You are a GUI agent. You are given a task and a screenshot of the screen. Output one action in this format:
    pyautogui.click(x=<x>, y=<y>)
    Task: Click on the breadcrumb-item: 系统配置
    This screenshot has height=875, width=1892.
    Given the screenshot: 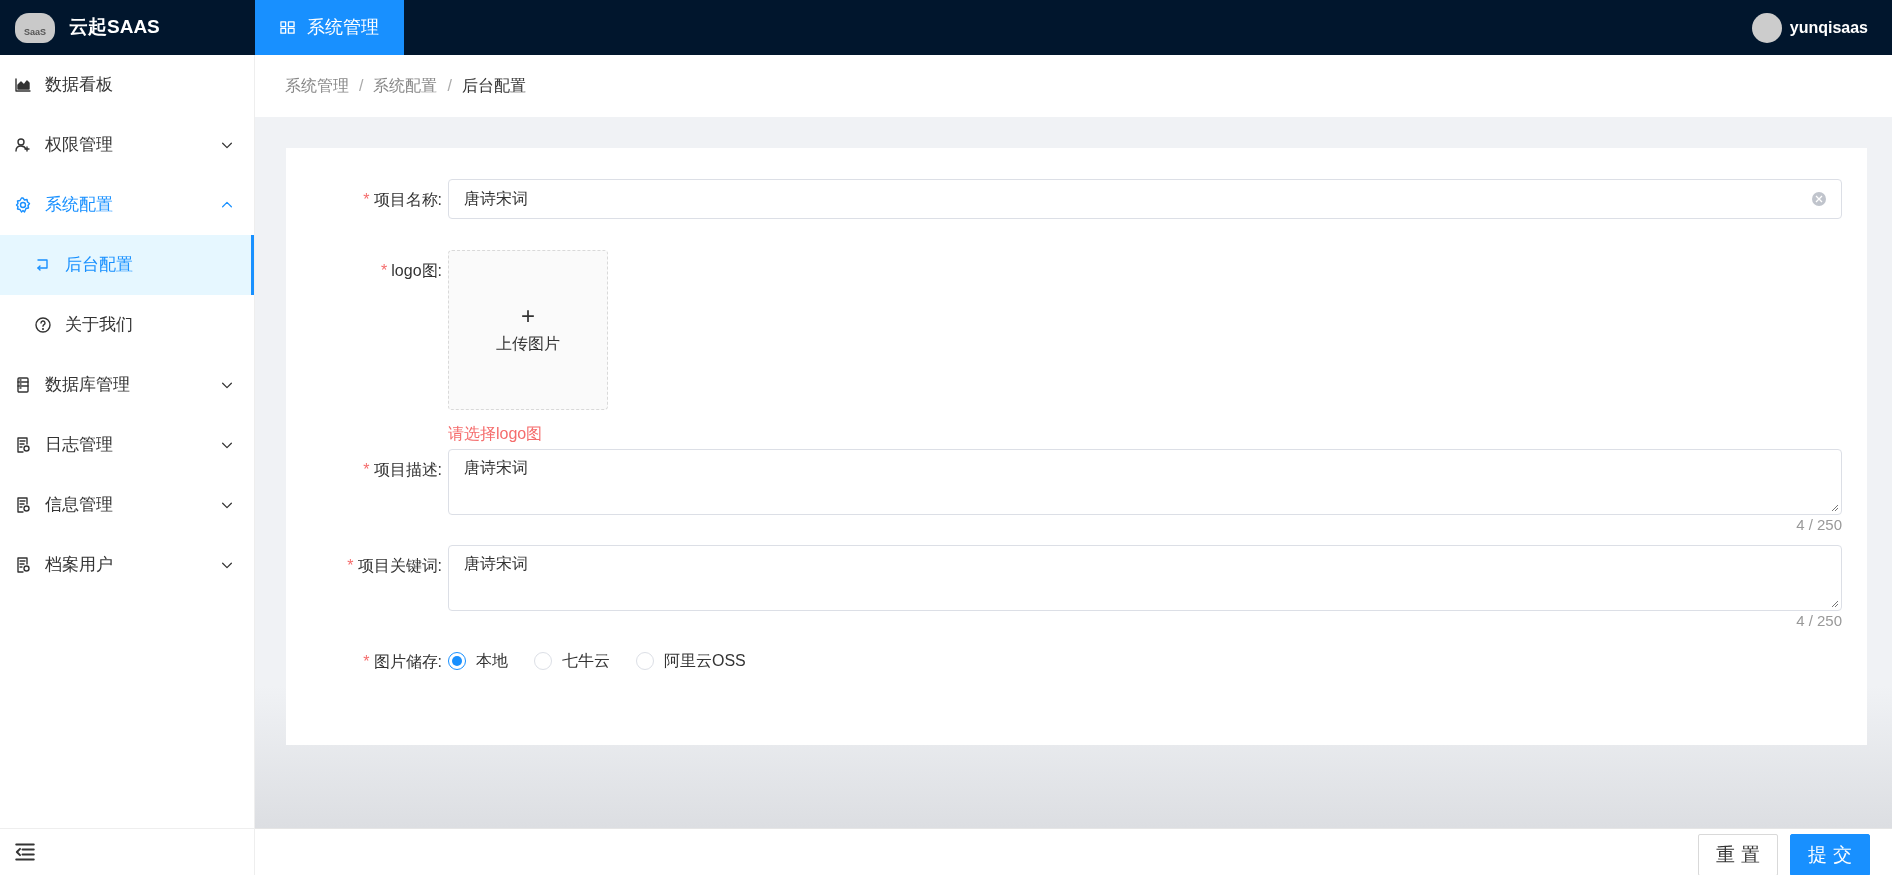 What is the action you would take?
    pyautogui.click(x=405, y=86)
    